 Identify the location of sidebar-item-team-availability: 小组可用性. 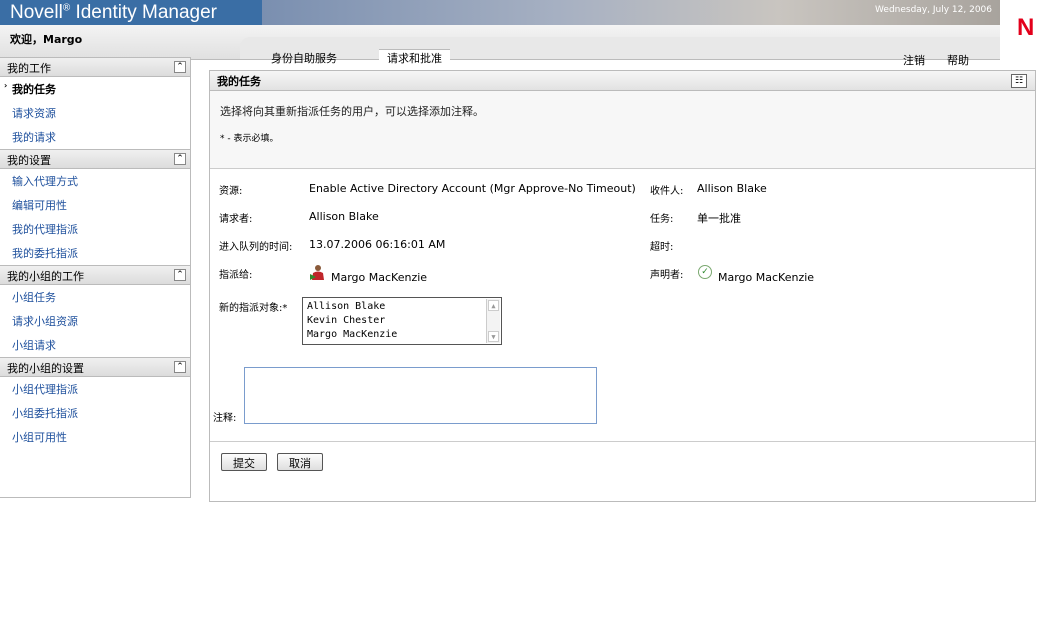
(95, 437).